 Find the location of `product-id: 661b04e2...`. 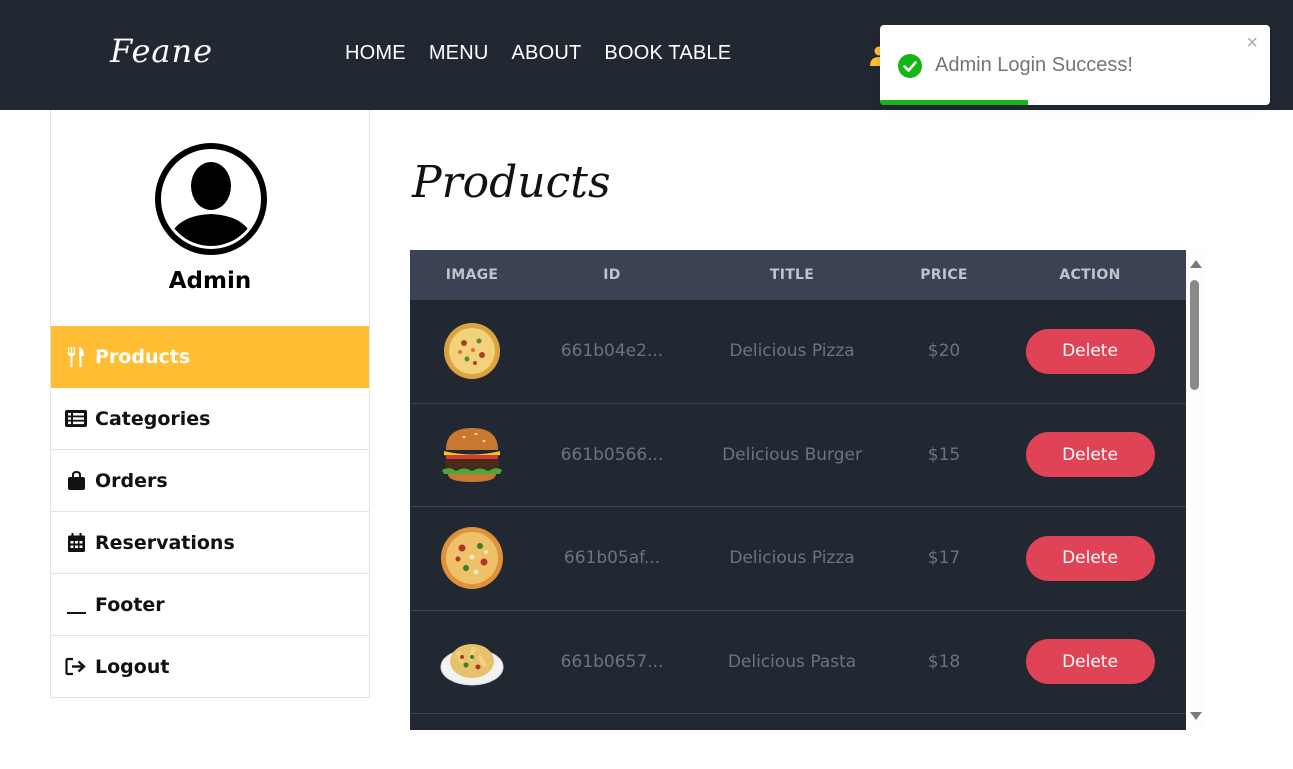

product-id: 661b04e2... is located at coordinates (612, 351).